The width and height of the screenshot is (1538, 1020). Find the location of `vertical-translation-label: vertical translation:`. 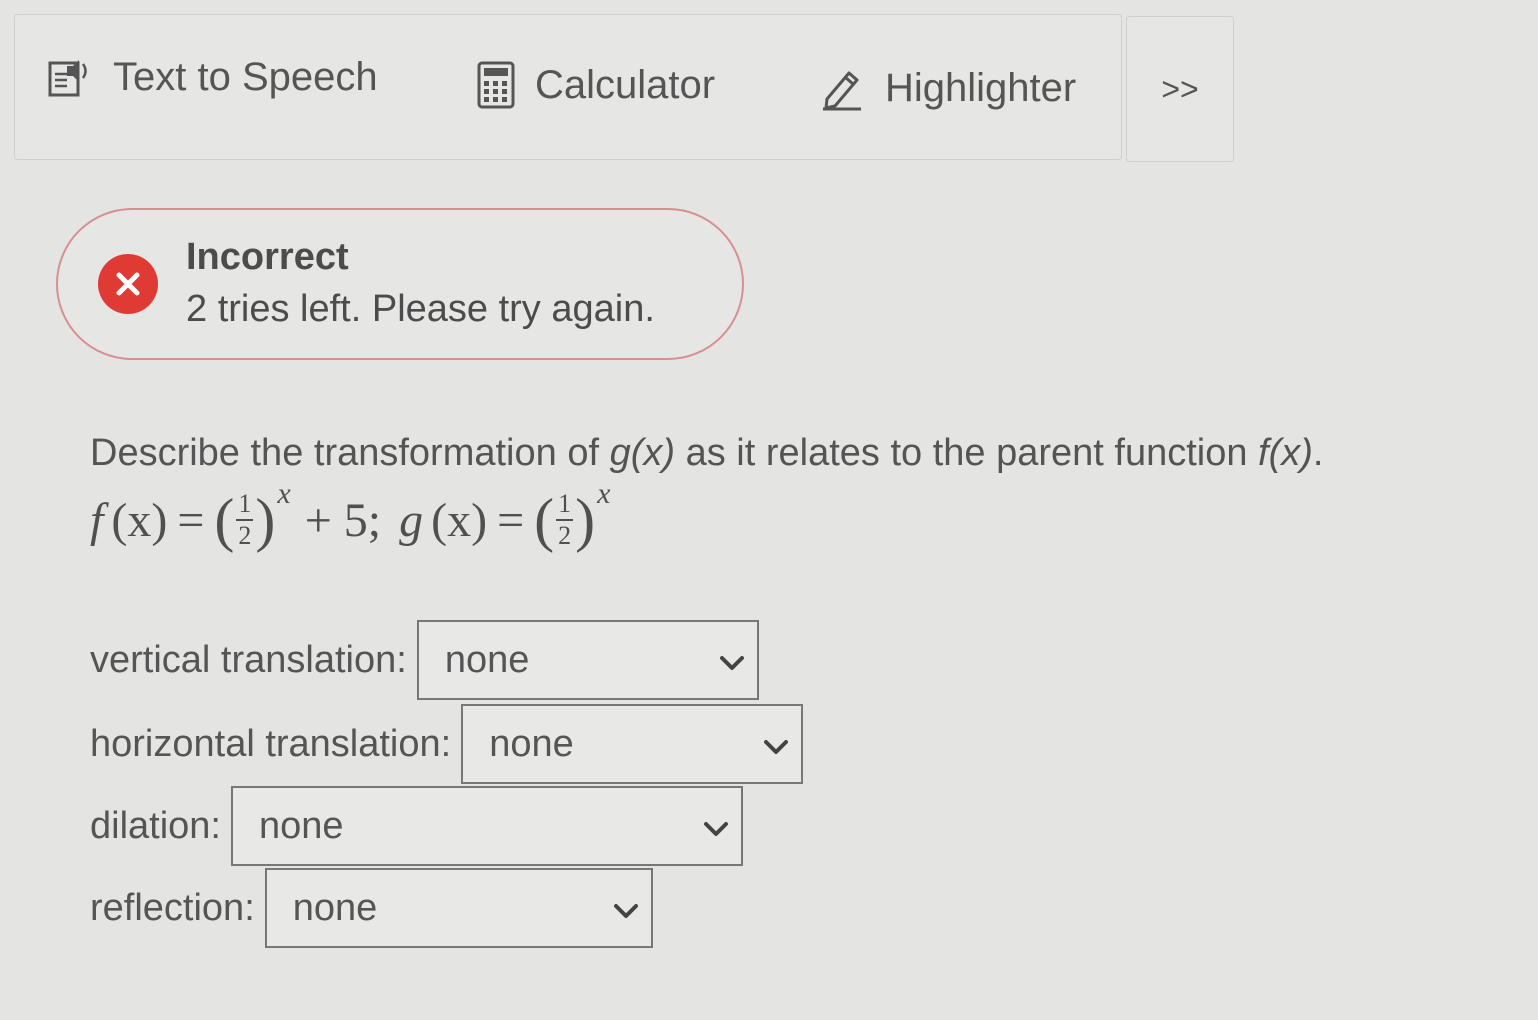

vertical-translation-label: vertical translation: is located at coordinates (248, 659).